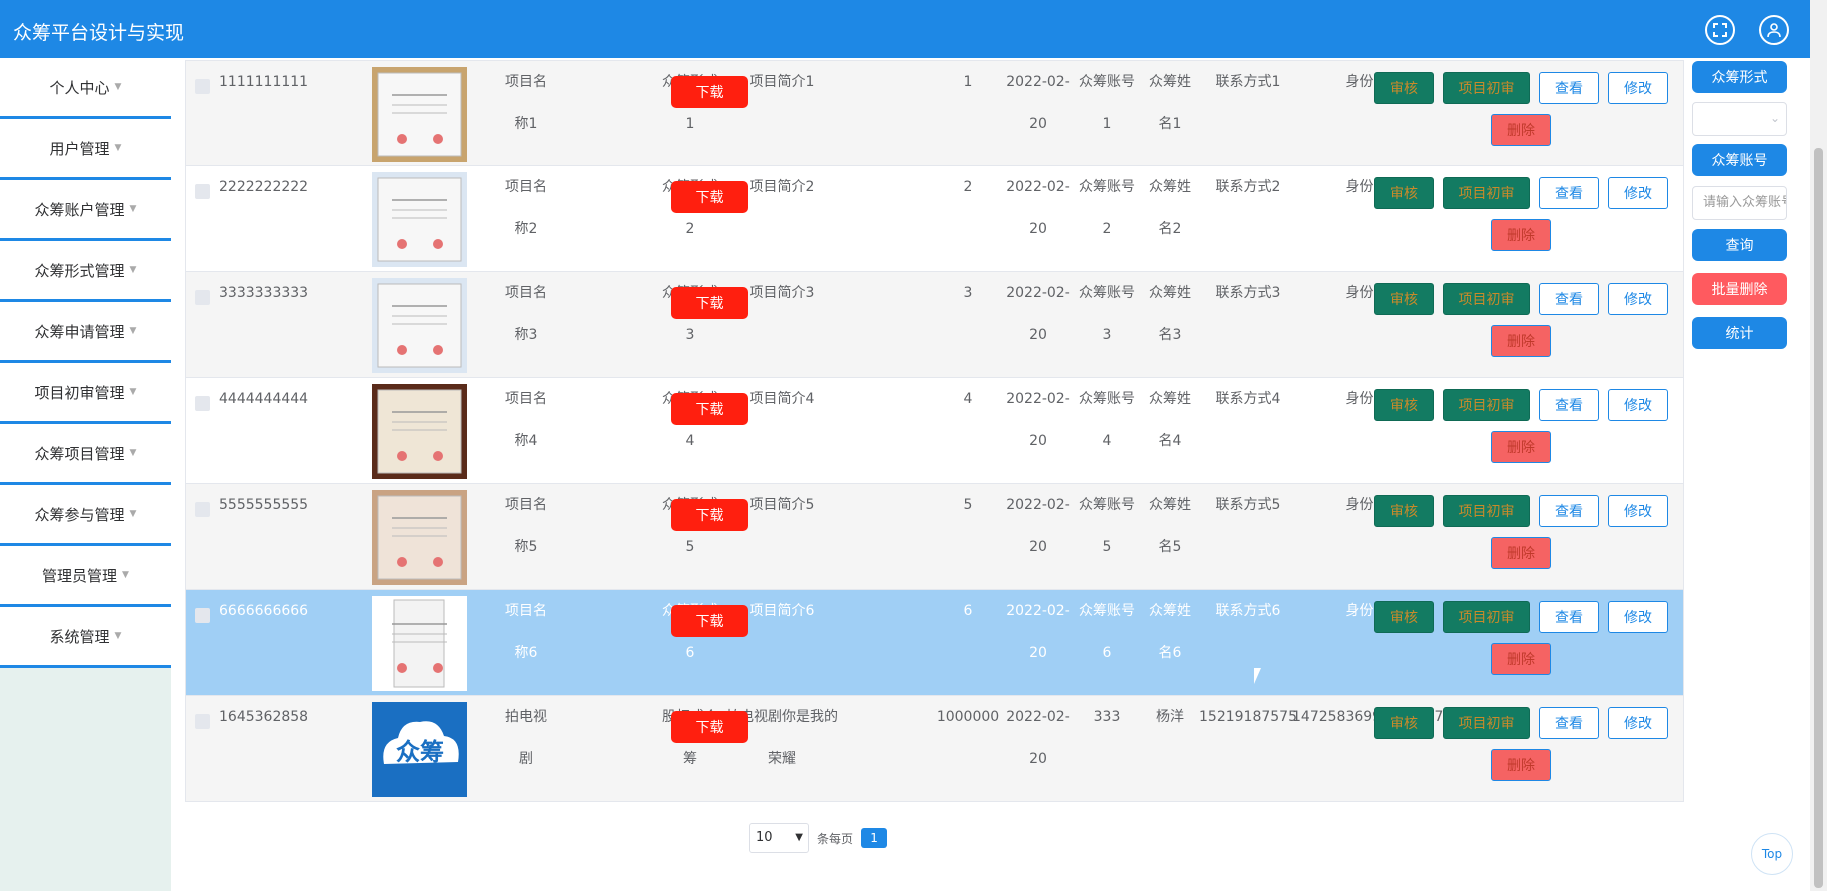 This screenshot has height=891, width=1827. Describe the element at coordinates (1170, 653) in the screenshot. I see `cell-person2: 名6` at that location.